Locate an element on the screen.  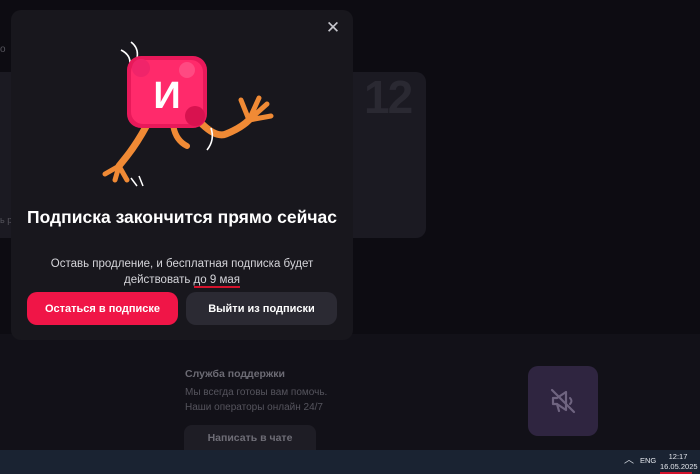
write-in-chat-button: Написать в чате is located at coordinates (250, 438).